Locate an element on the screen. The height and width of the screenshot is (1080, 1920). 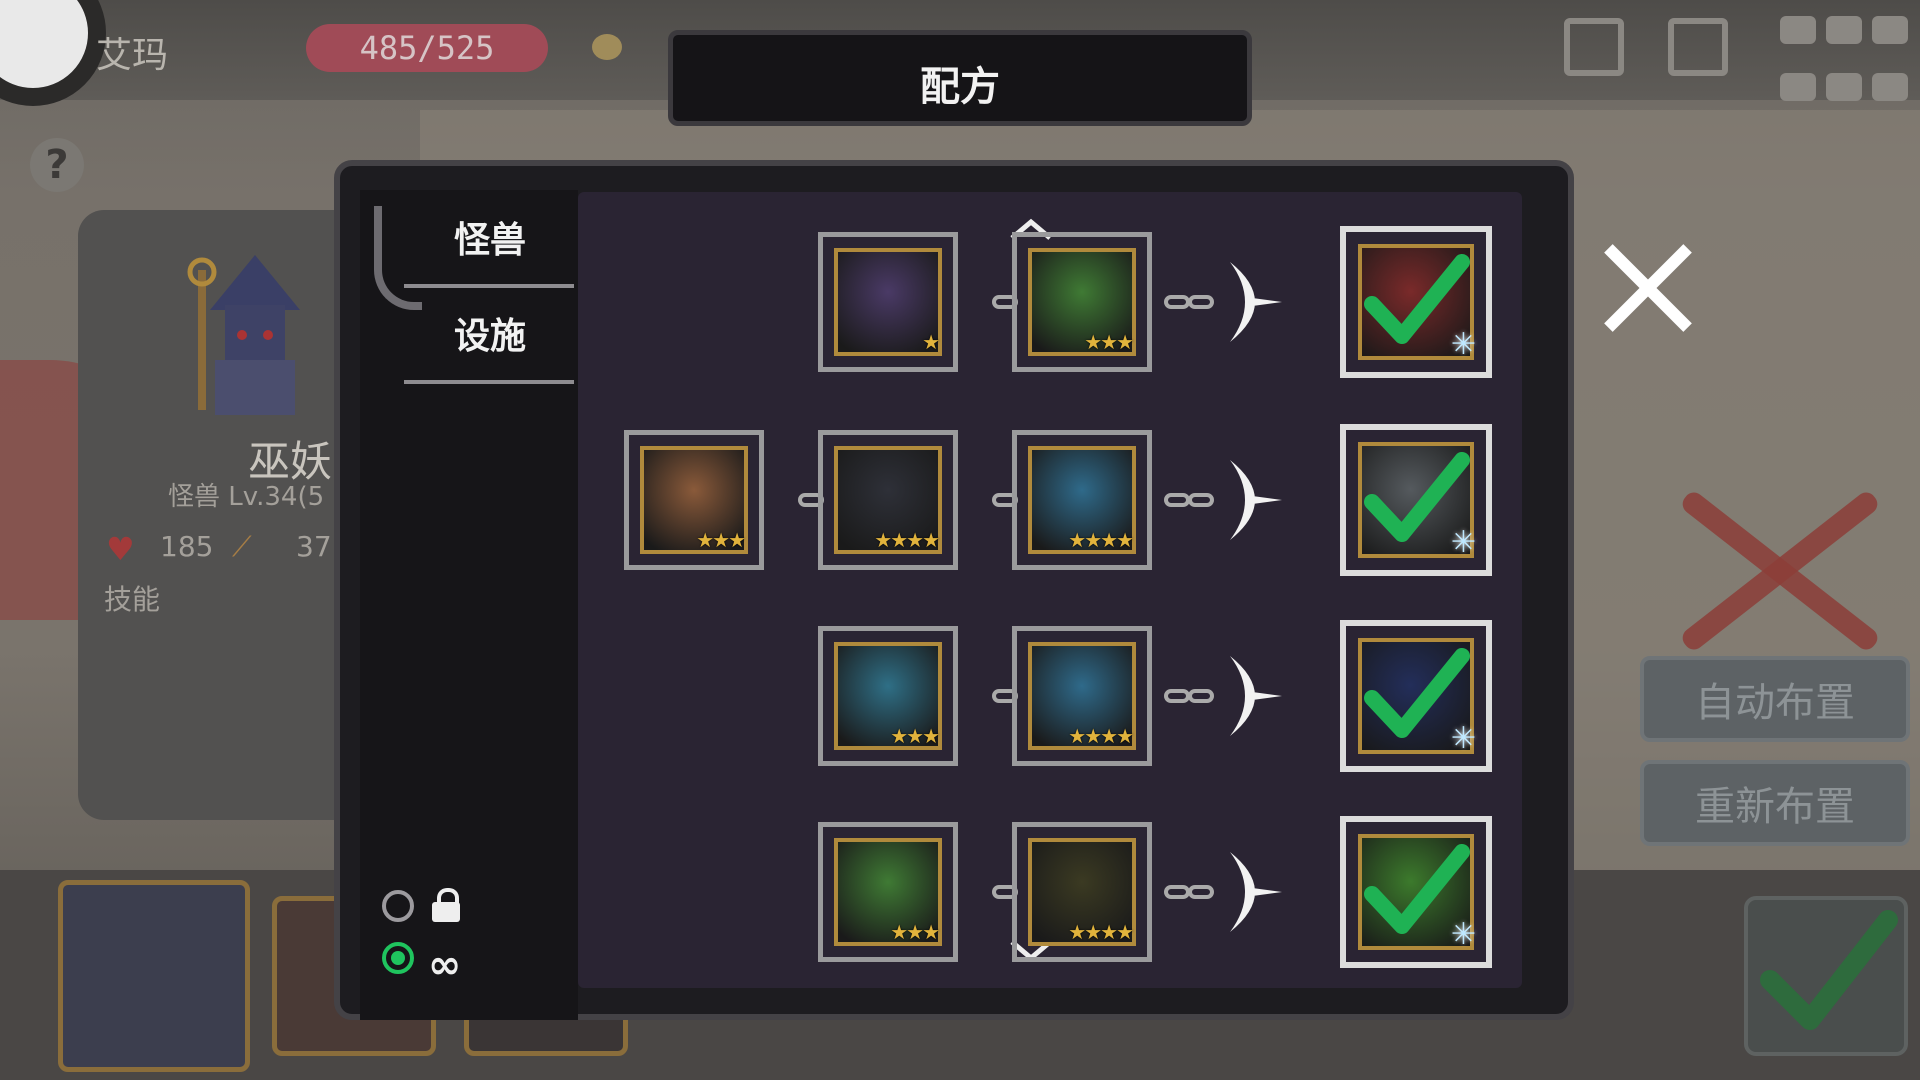
book-icon is located at coordinates (1594, 47).